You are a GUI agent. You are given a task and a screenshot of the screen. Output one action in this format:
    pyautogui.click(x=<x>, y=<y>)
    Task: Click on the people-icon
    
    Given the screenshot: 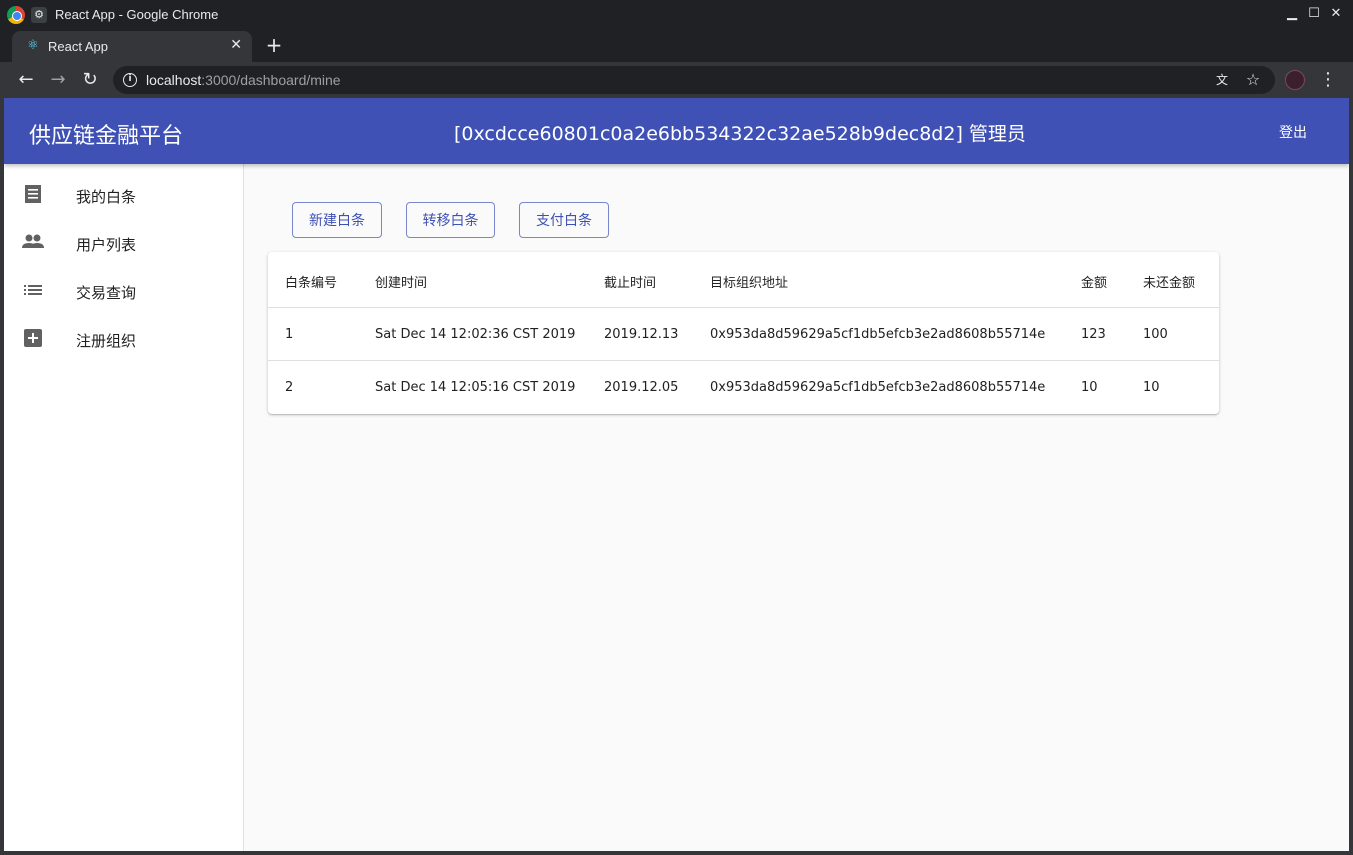 What is the action you would take?
    pyautogui.click(x=33, y=243)
    